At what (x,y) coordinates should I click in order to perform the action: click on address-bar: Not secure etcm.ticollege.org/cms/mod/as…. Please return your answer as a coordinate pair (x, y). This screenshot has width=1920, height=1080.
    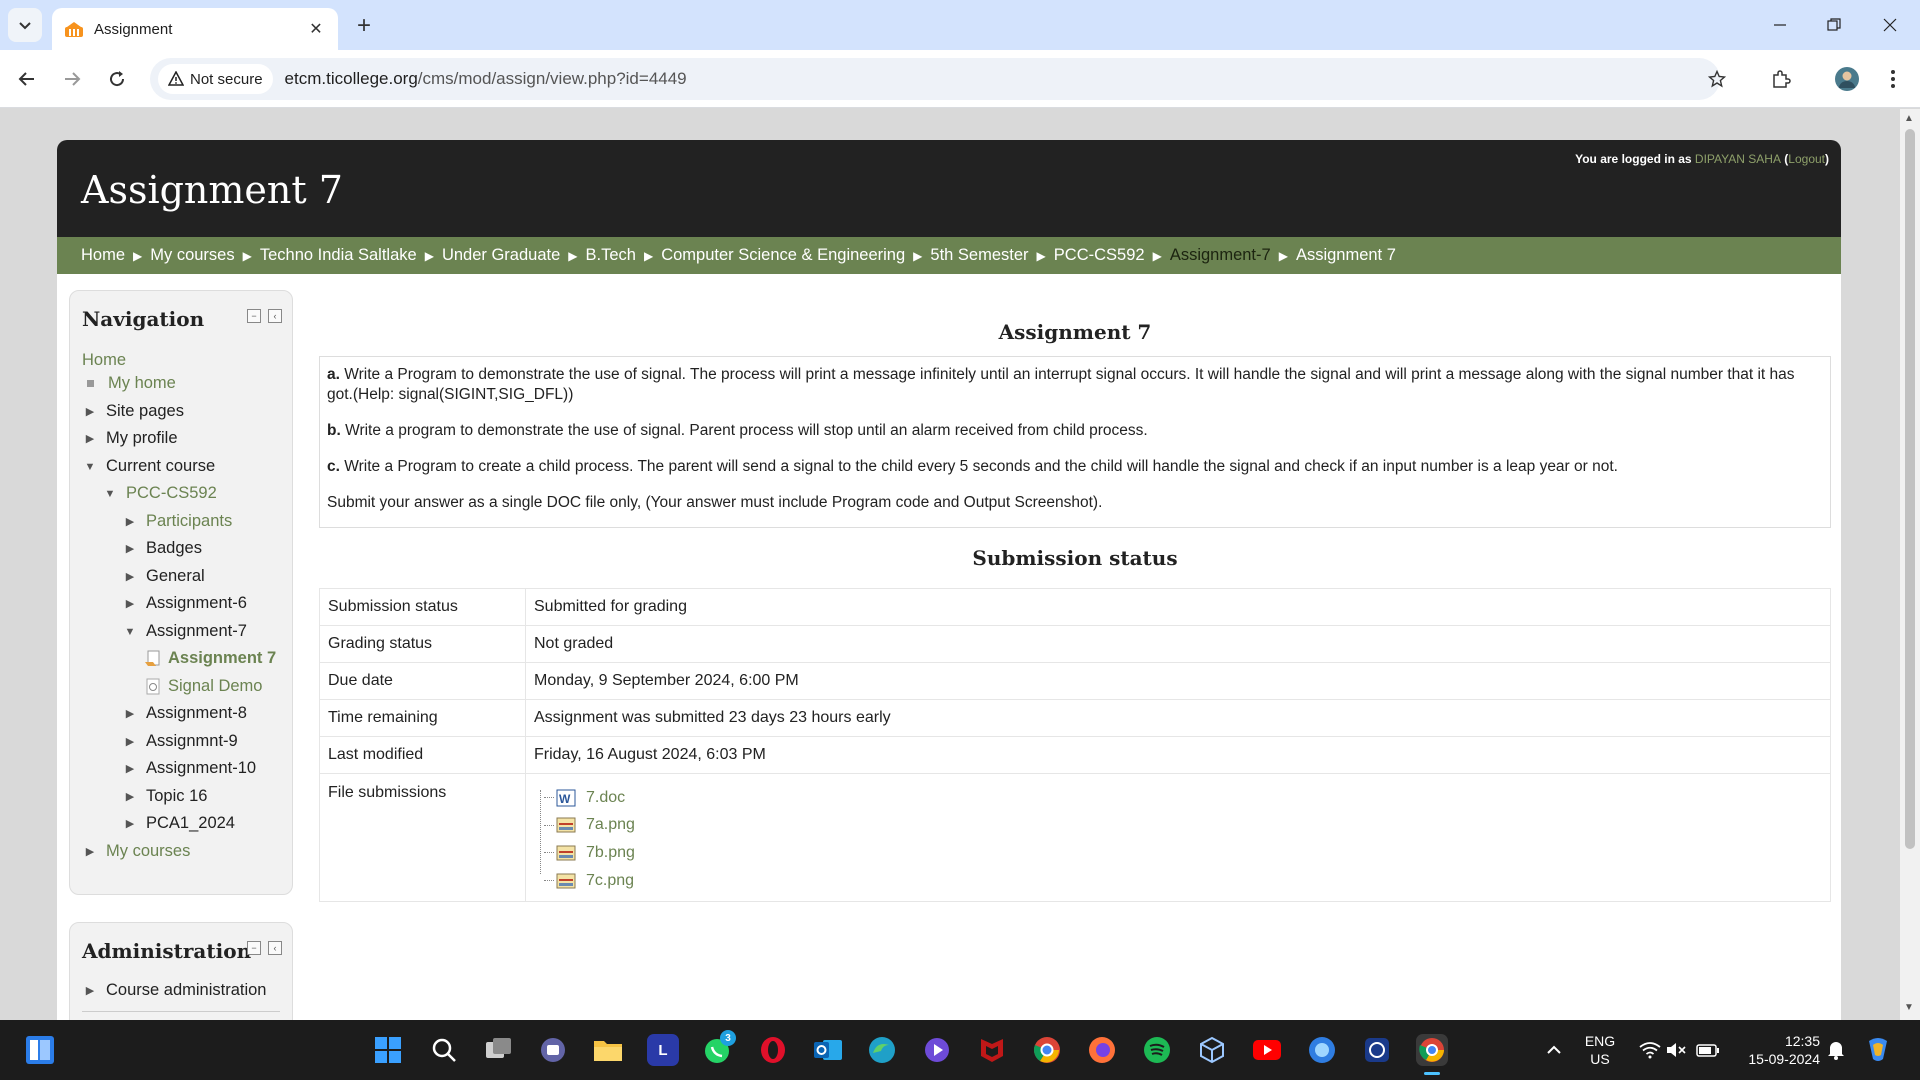
    Looking at the image, I should click on (935, 79).